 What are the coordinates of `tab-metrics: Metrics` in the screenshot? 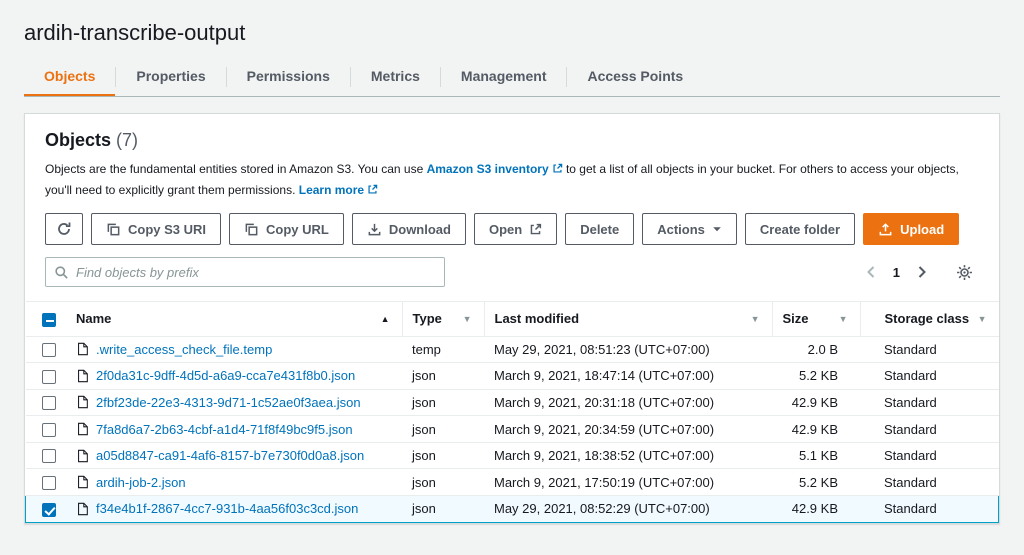 It's located at (395, 77).